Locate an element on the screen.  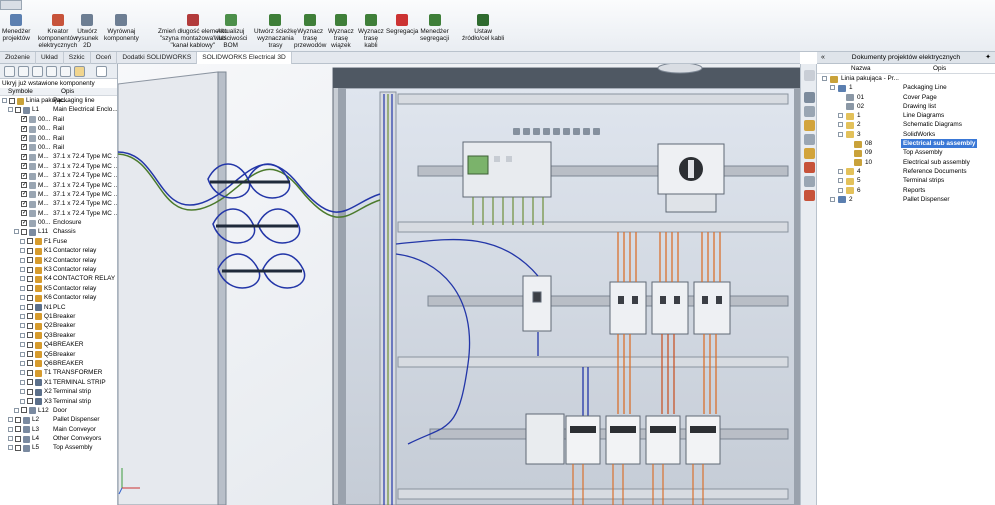
tree-row: K5 Contactor relay is located at coordinates (58, 288).